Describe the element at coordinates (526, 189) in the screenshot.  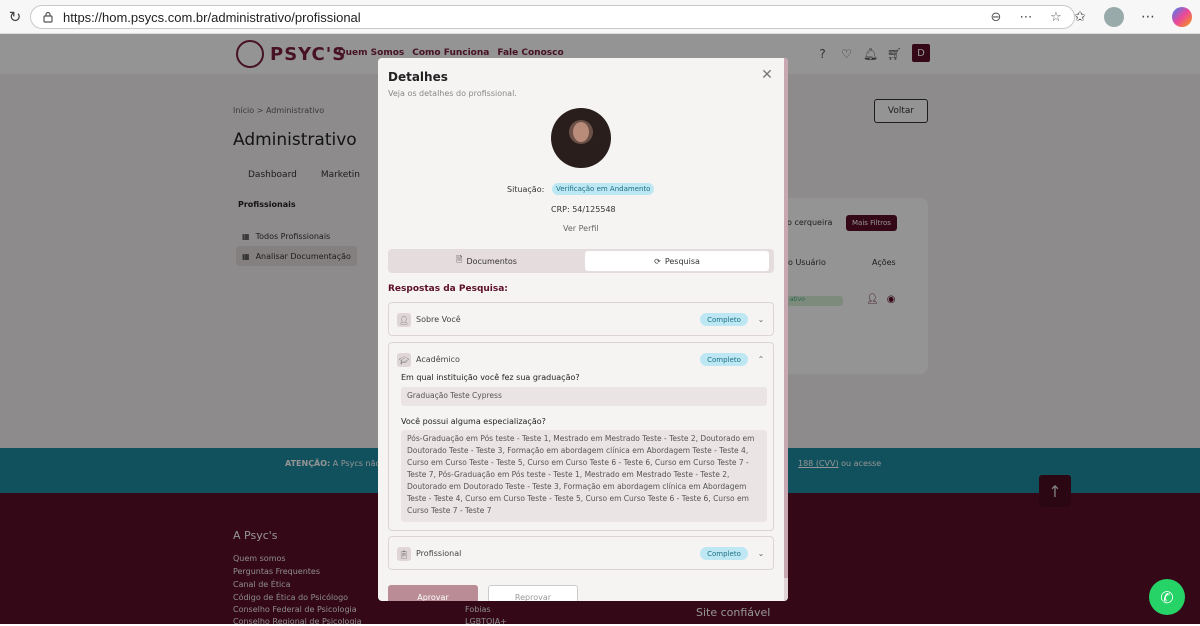
I see `situacao-label: Situação:` at that location.